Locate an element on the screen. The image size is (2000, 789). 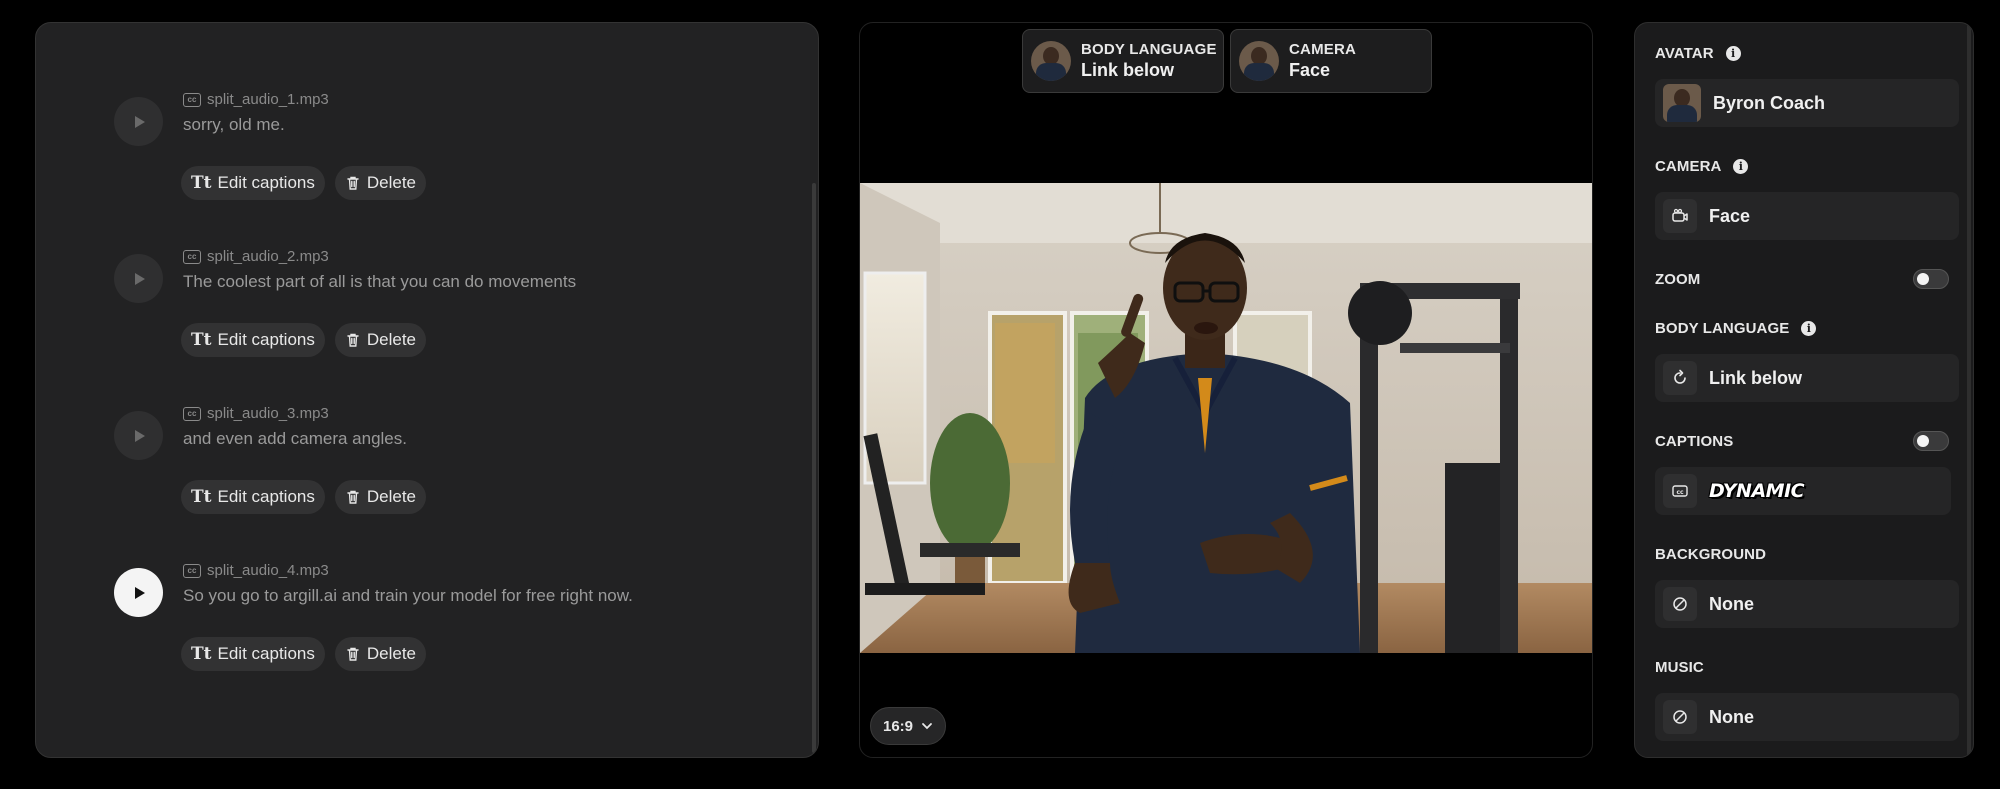
clip-filename: cc split_audio_4.mp3 is located at coordinates (256, 570).